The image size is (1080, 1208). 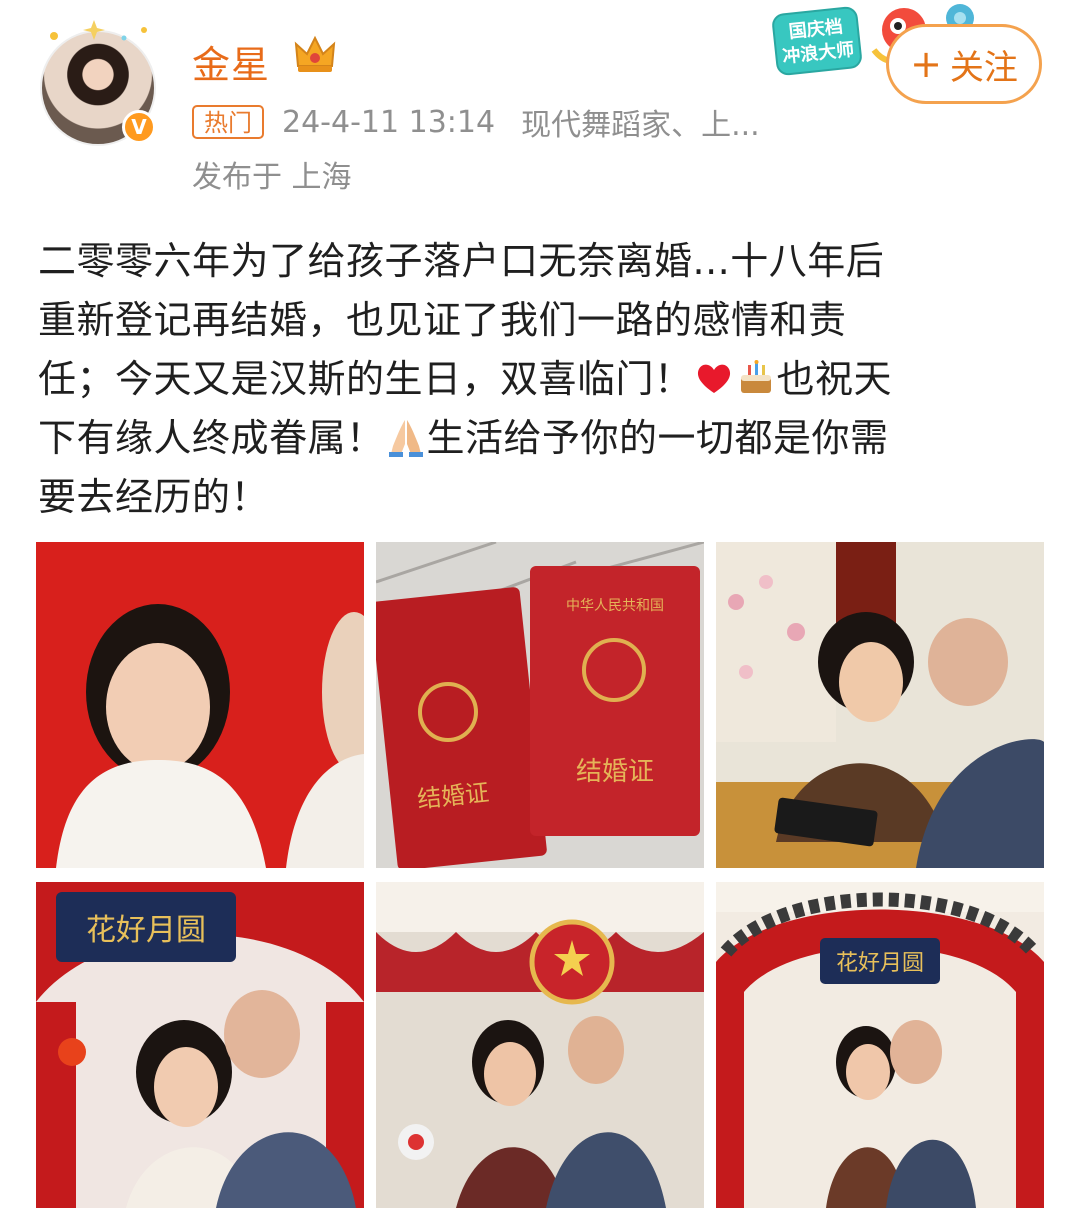 What do you see at coordinates (365, 379) in the screenshot?
I see `post-text-segment: 任；今天又是汉斯的生日，双喜临门！` at bounding box center [365, 379].